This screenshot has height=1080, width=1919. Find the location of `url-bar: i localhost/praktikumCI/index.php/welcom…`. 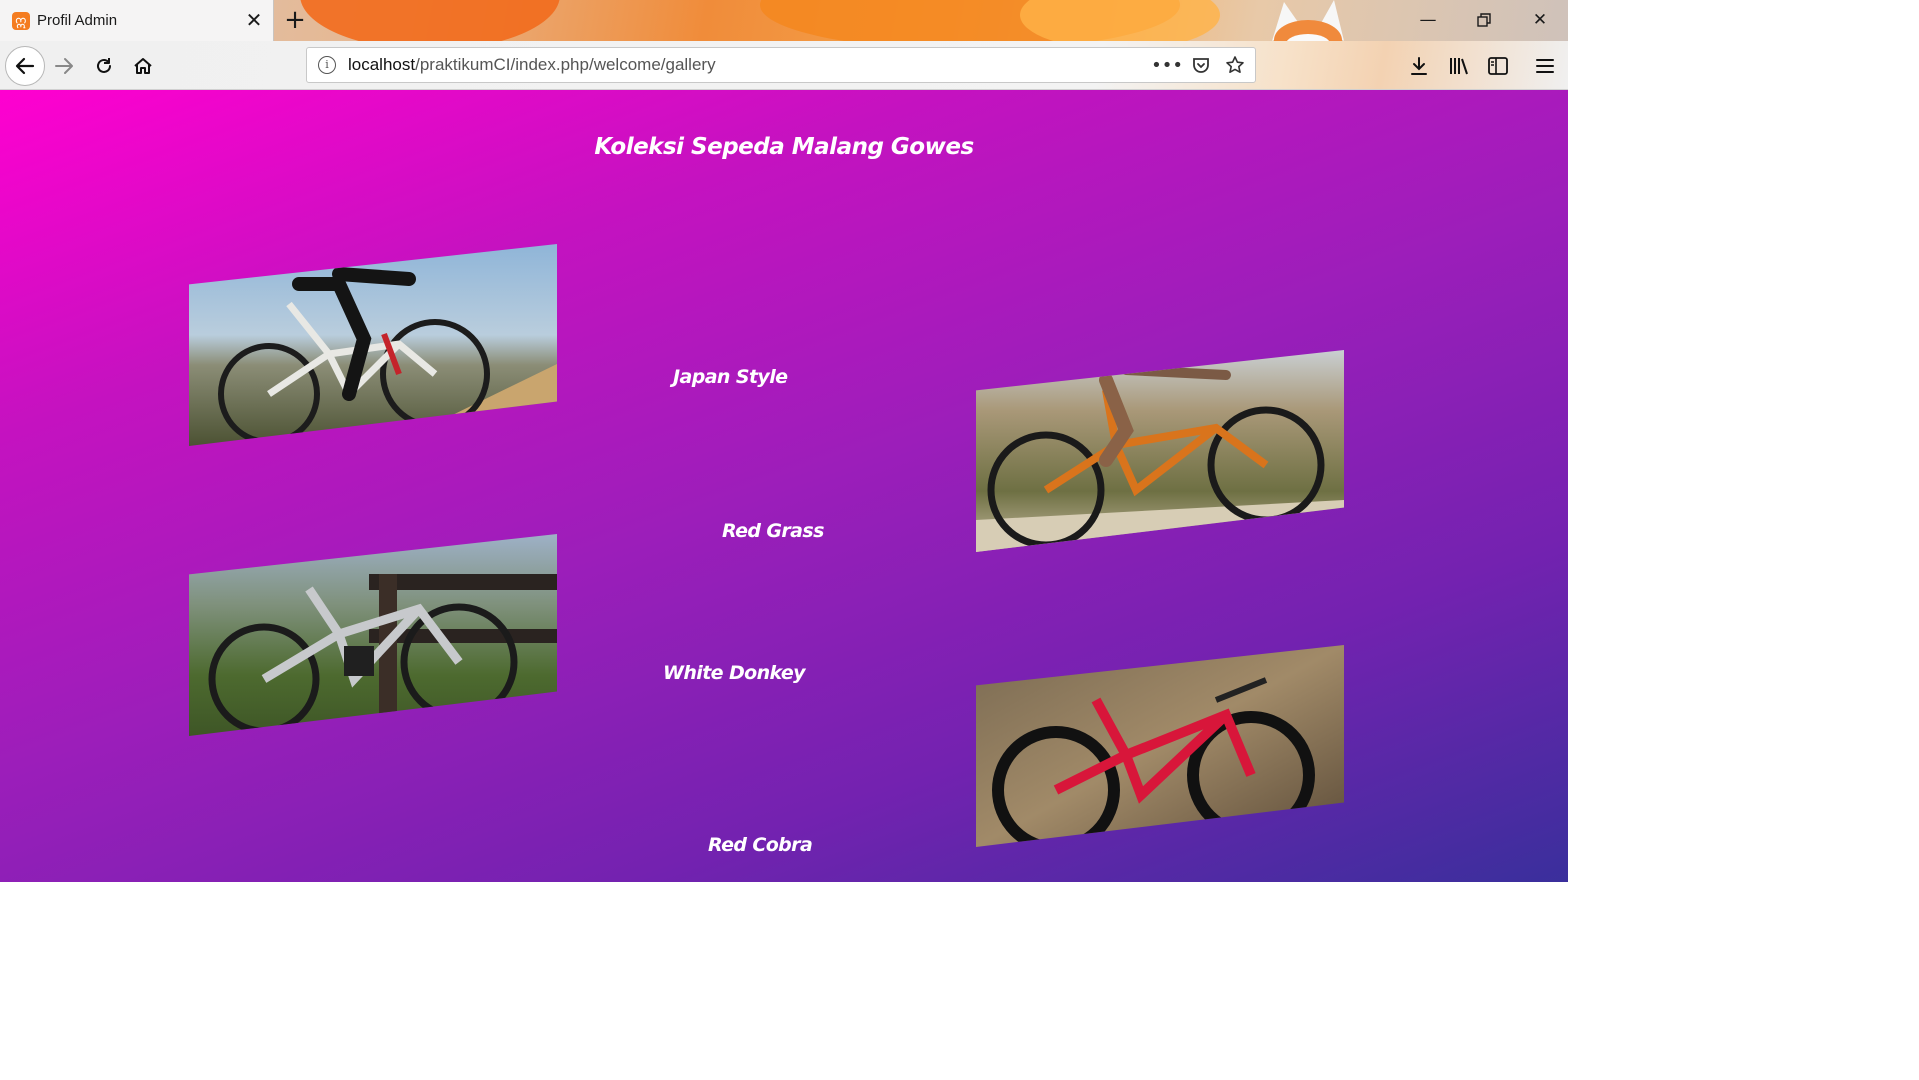

url-bar: i localhost/praktikumCI/index.php/welcom… is located at coordinates (781, 65).